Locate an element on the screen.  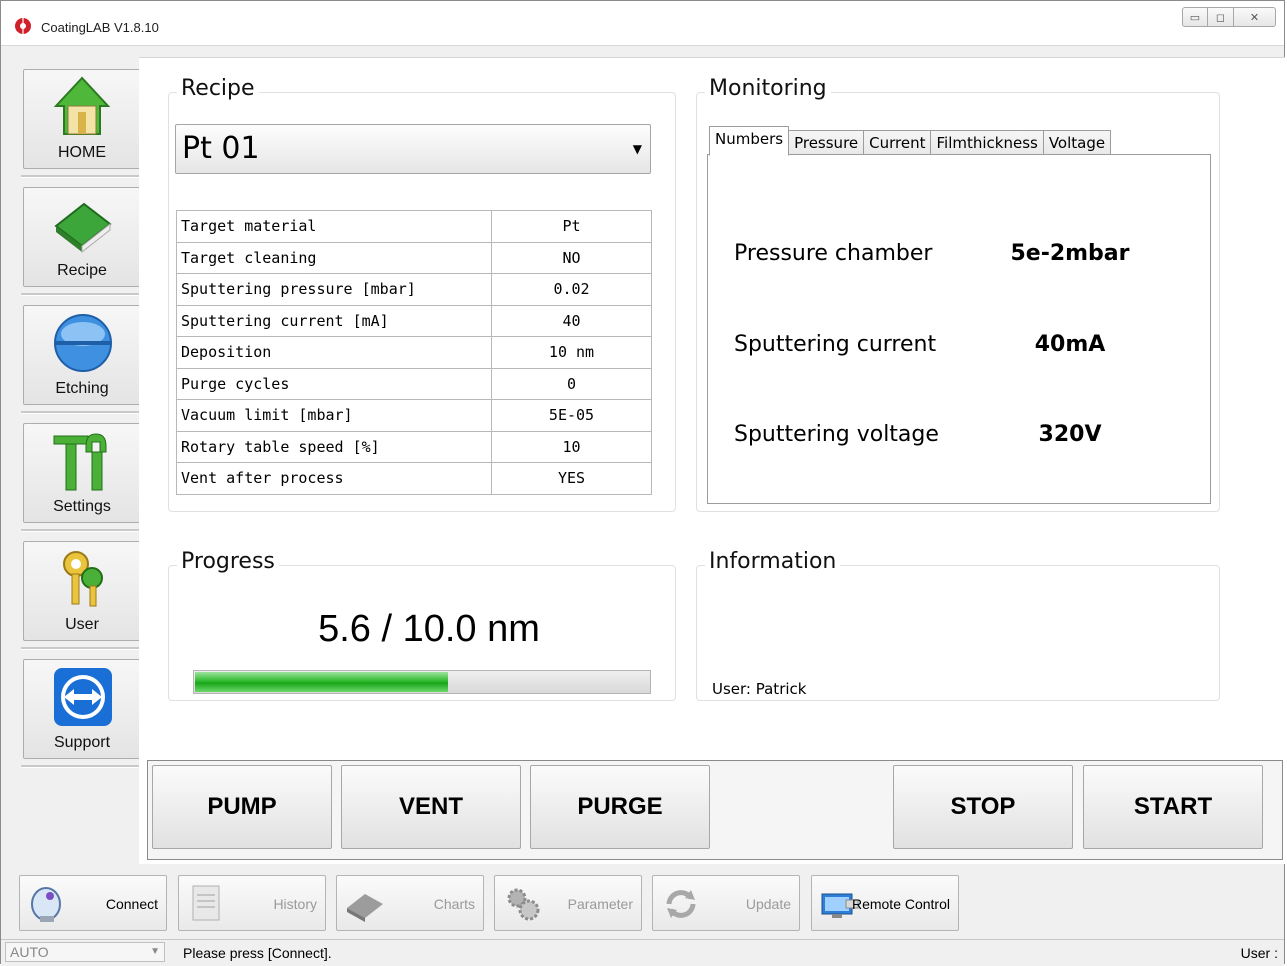
window-controls: ▭ ◻ ✕ is located at coordinates (1229, 18).